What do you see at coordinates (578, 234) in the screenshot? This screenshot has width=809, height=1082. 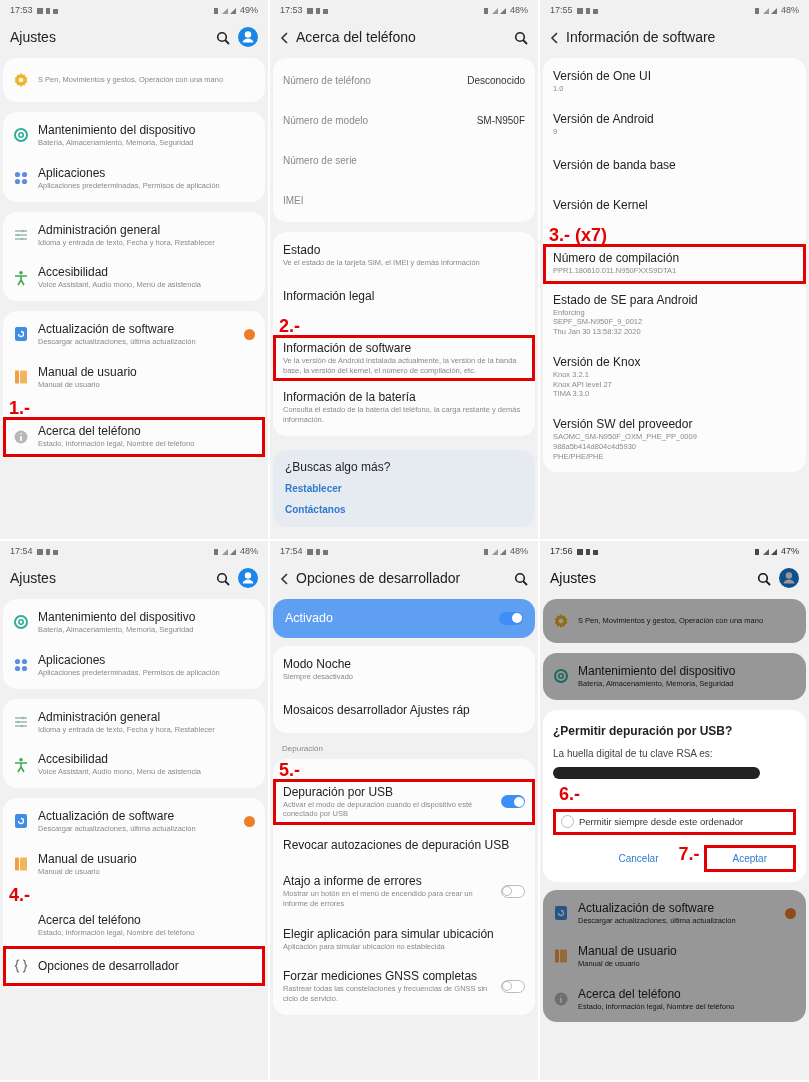 I see `step-label: 3.- (x7)` at bounding box center [578, 234].